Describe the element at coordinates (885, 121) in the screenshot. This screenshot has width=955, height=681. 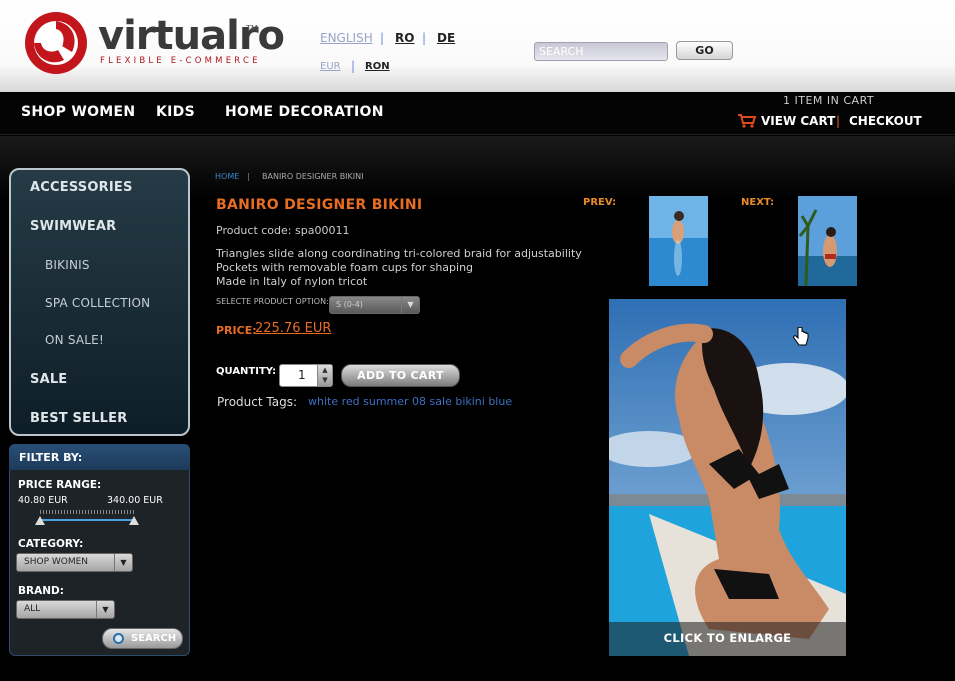
I see `checkout-link: CHECKOUT` at that location.